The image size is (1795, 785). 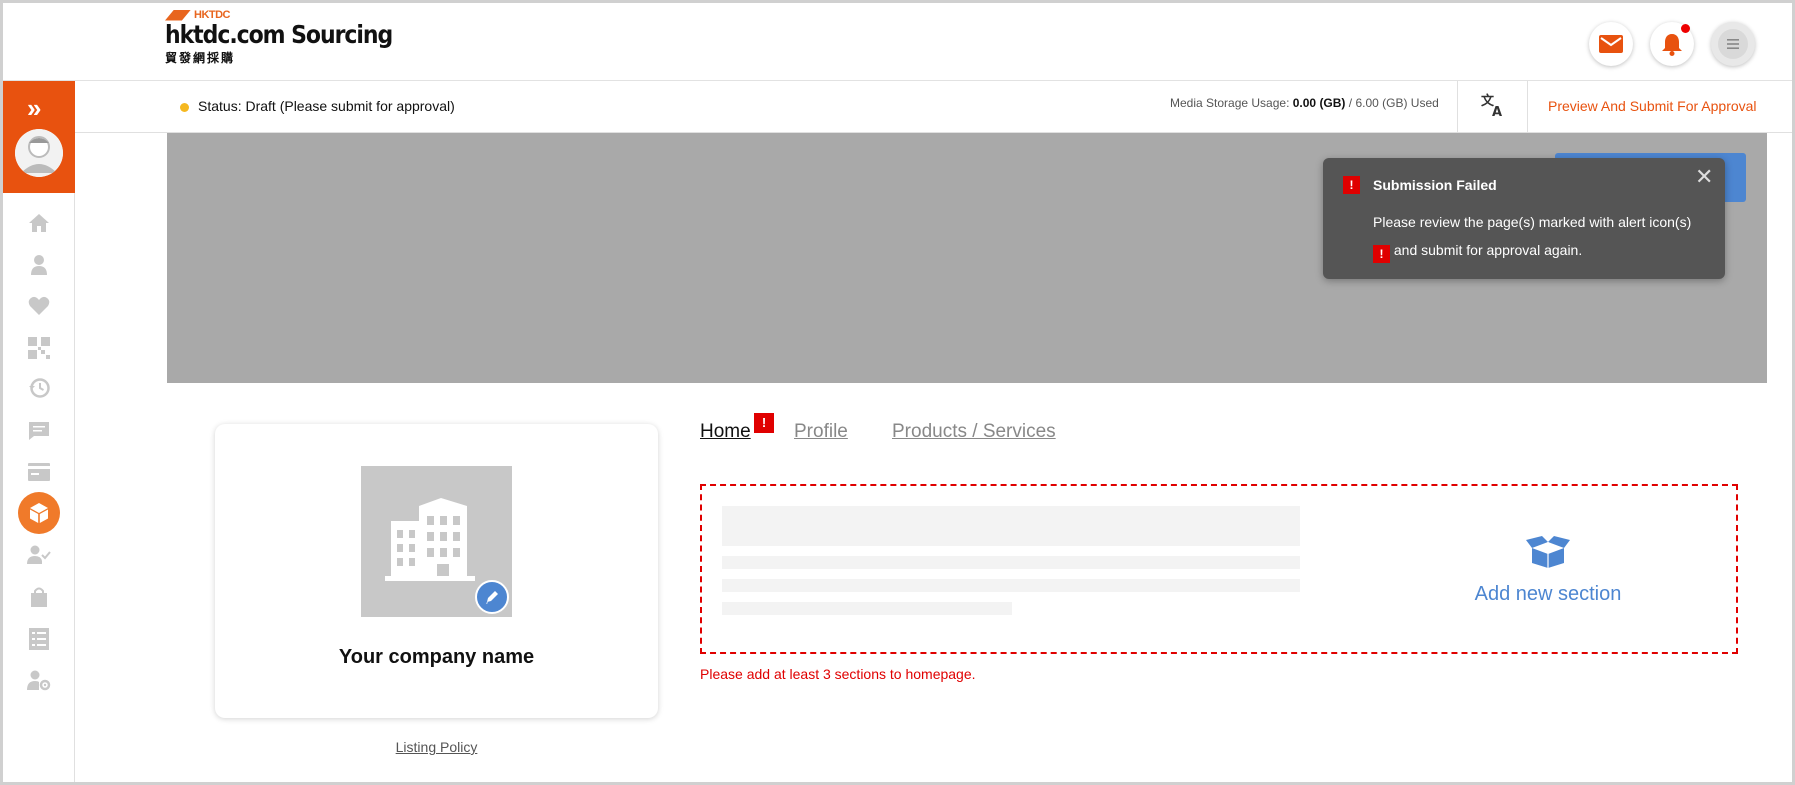 I want to click on menu-icon, so click(x=1733, y=44).